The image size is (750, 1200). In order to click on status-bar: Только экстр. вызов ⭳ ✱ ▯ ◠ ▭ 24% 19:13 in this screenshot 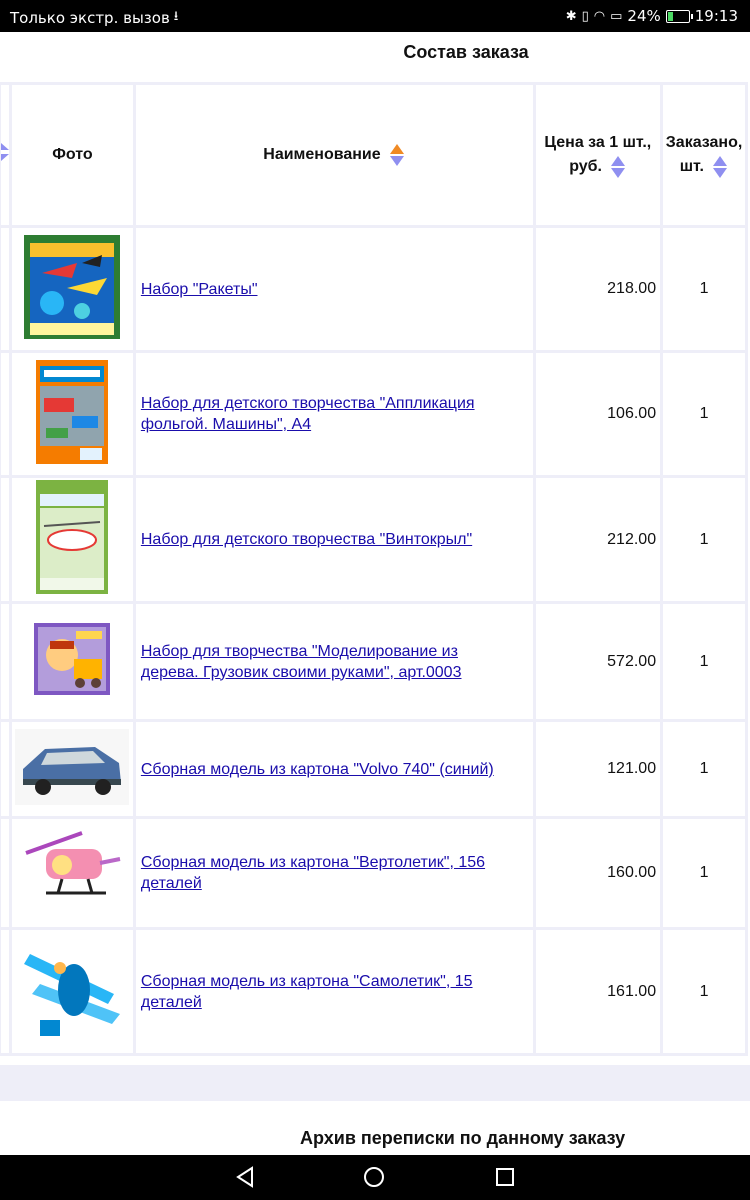, I will do `click(375, 16)`.